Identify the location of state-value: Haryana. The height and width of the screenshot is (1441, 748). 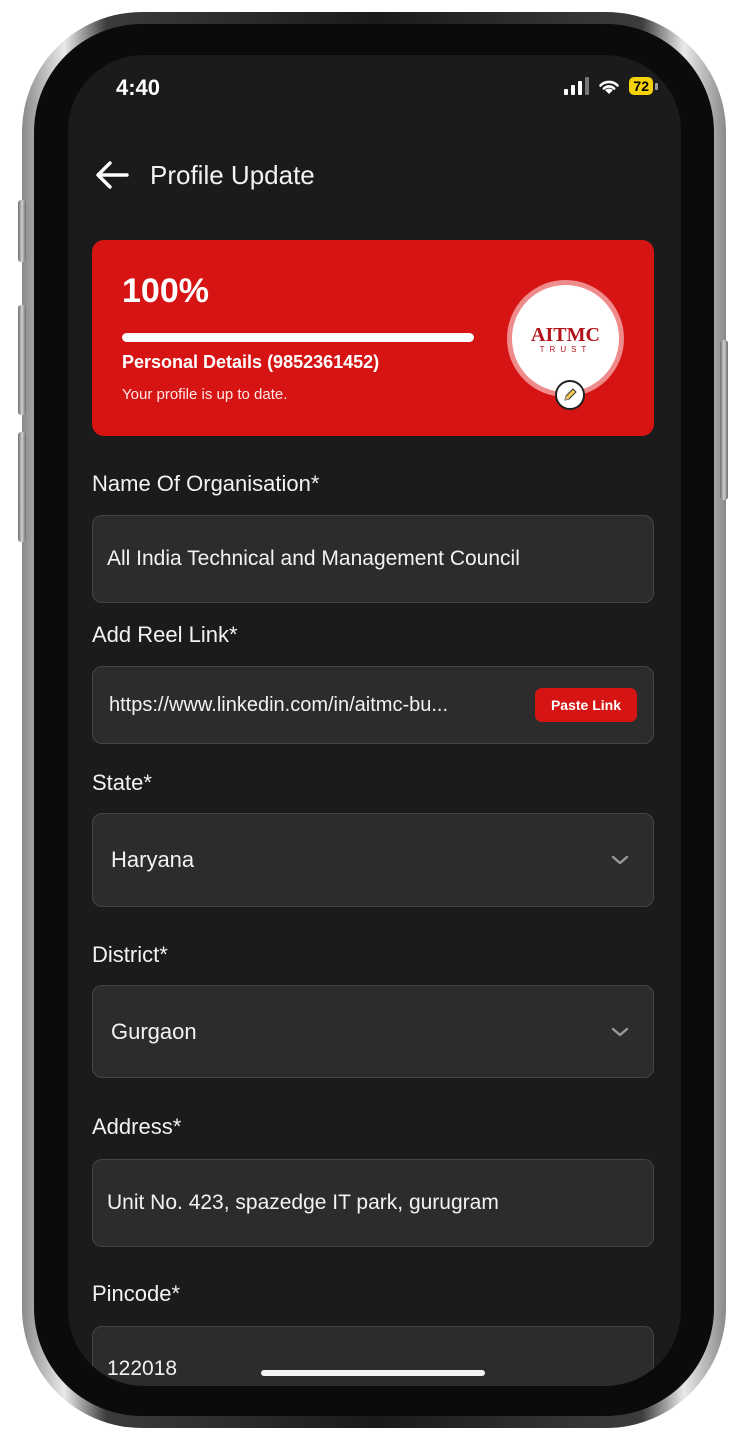
(153, 859).